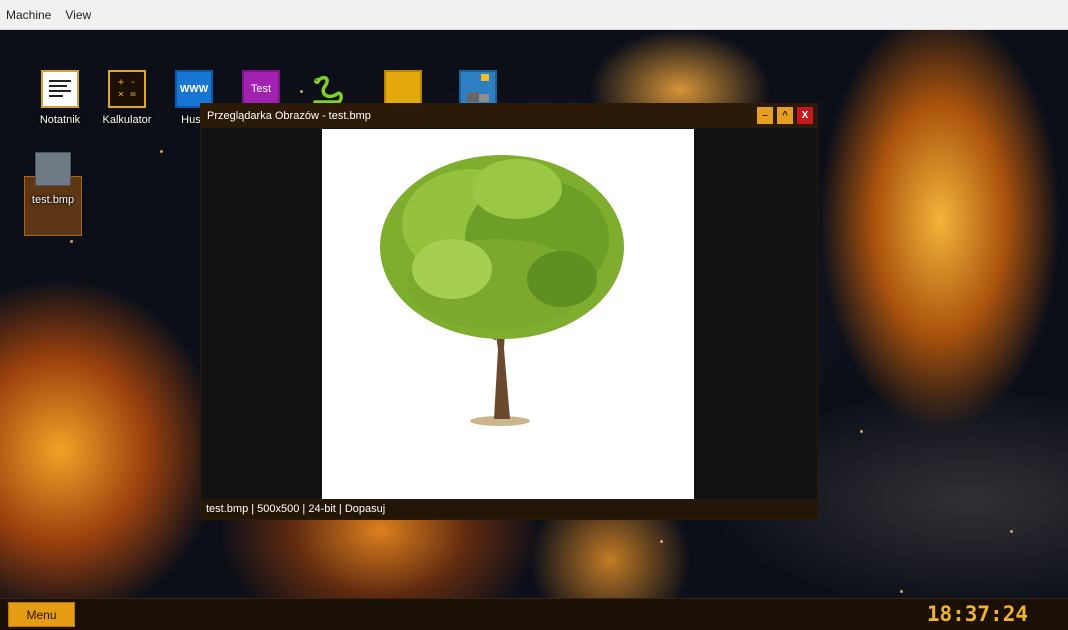 The height and width of the screenshot is (630, 1068). I want to click on desktop-icon-label: Notatnik, so click(60, 120).